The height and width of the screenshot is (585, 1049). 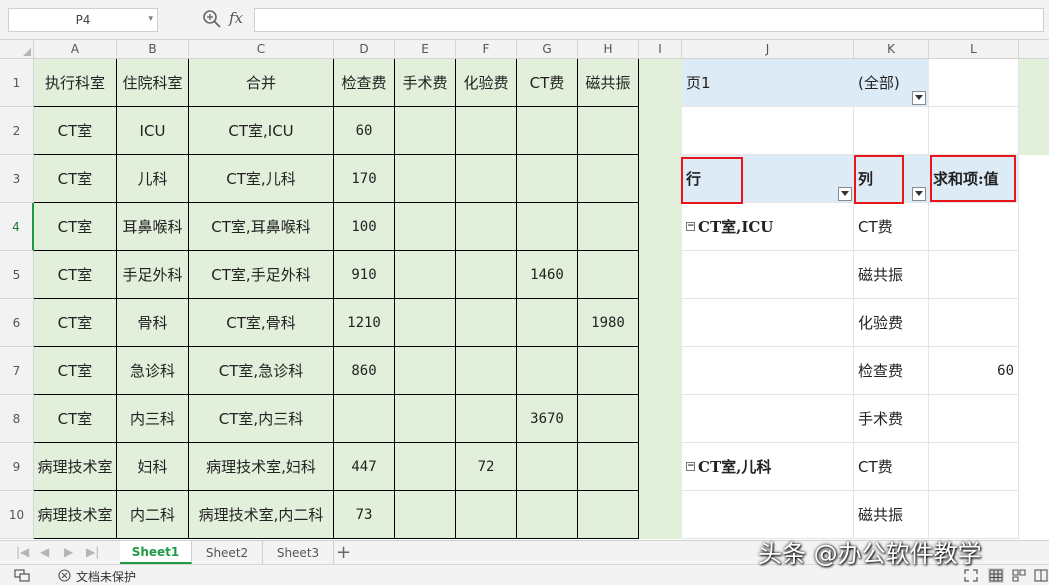 What do you see at coordinates (17, 83) in the screenshot?
I see `row-header-1: 1` at bounding box center [17, 83].